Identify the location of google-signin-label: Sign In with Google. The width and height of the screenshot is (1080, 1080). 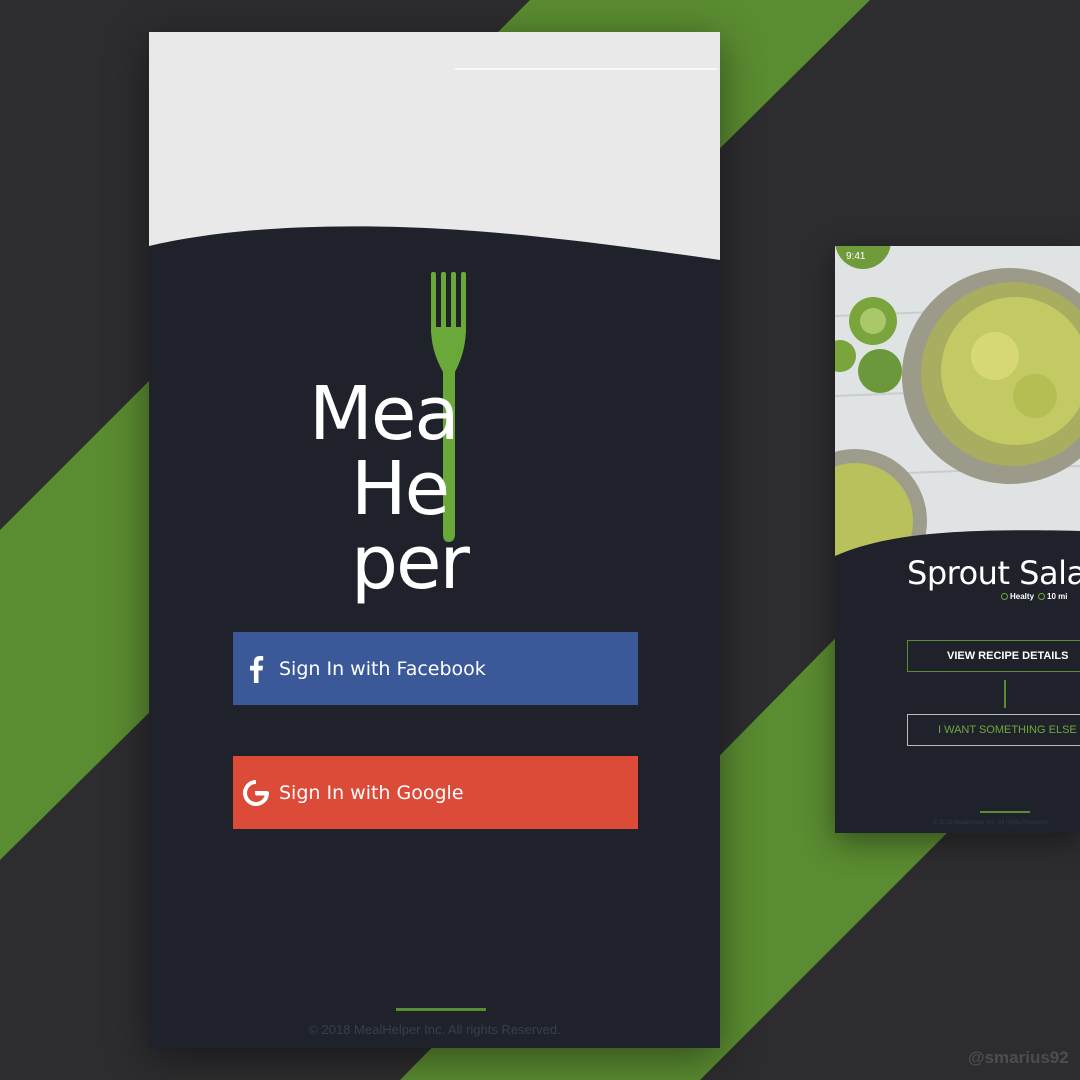
(371, 792).